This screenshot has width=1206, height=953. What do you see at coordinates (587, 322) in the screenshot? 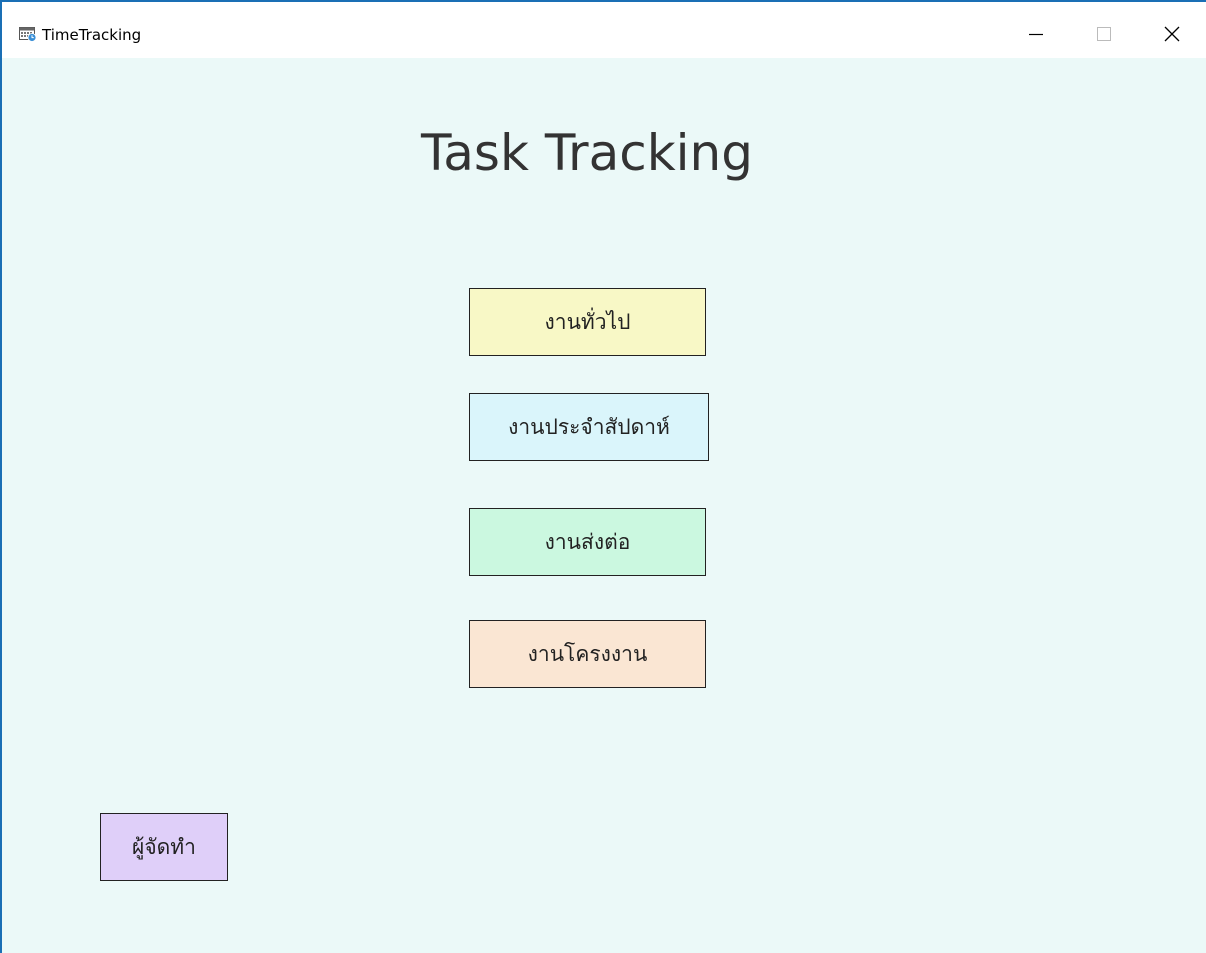
I see `general-task-button: งานทั่วไป` at bounding box center [587, 322].